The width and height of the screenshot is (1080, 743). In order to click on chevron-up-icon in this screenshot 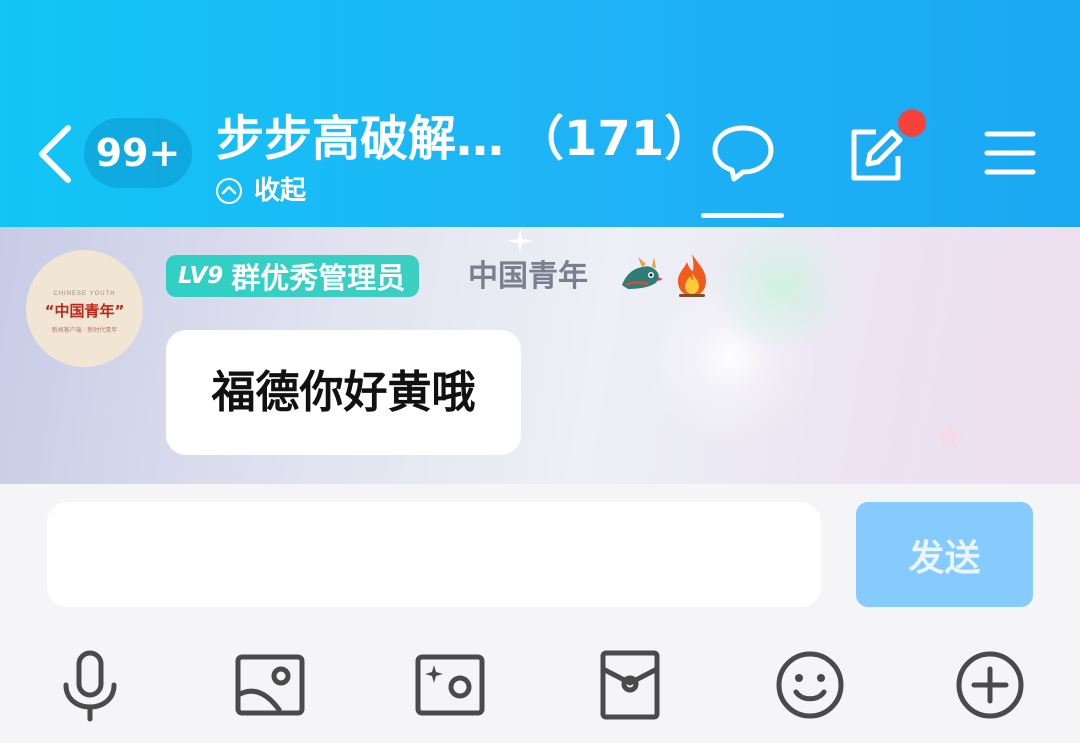, I will do `click(229, 191)`.